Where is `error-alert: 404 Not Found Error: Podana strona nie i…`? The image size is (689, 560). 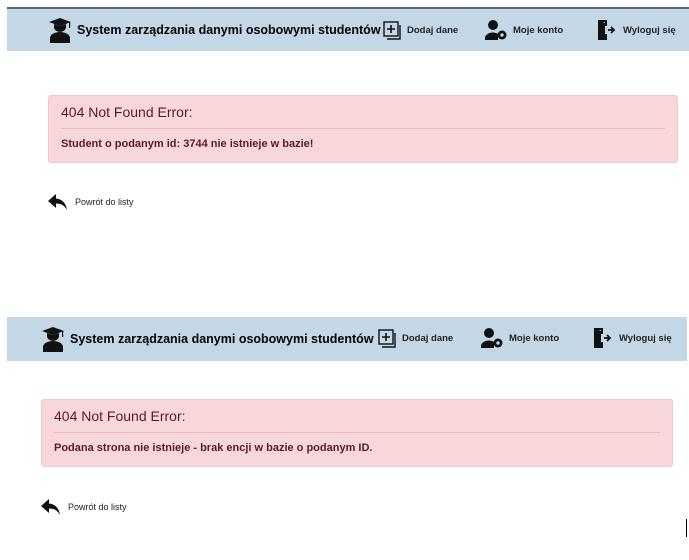 error-alert: 404 Not Found Error: Podana strona nie i… is located at coordinates (357, 433).